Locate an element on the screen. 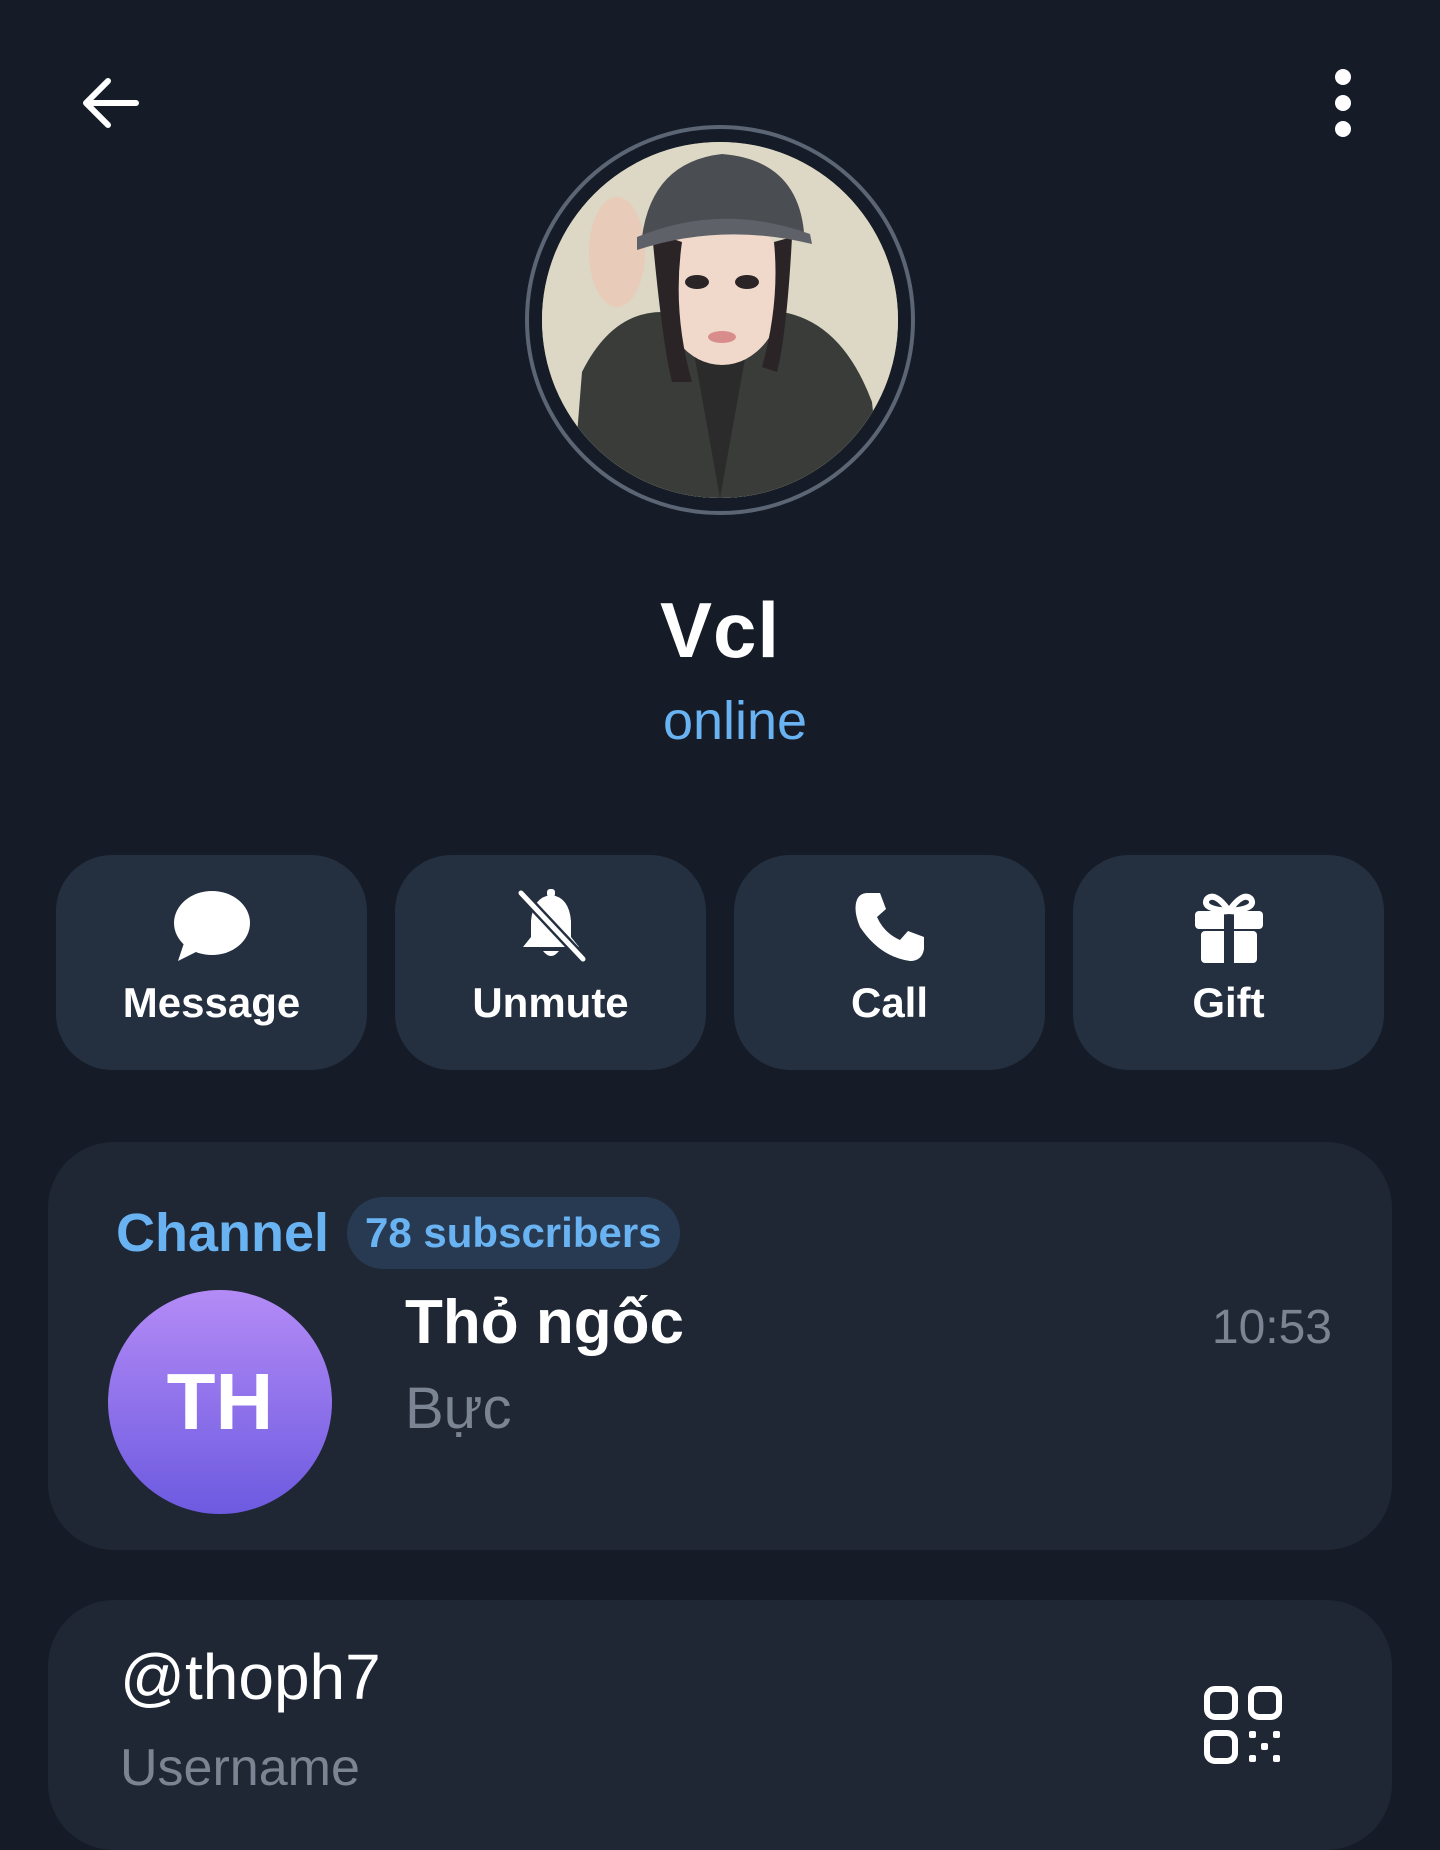 This screenshot has height=1850, width=1440. back-button is located at coordinates (110, 103).